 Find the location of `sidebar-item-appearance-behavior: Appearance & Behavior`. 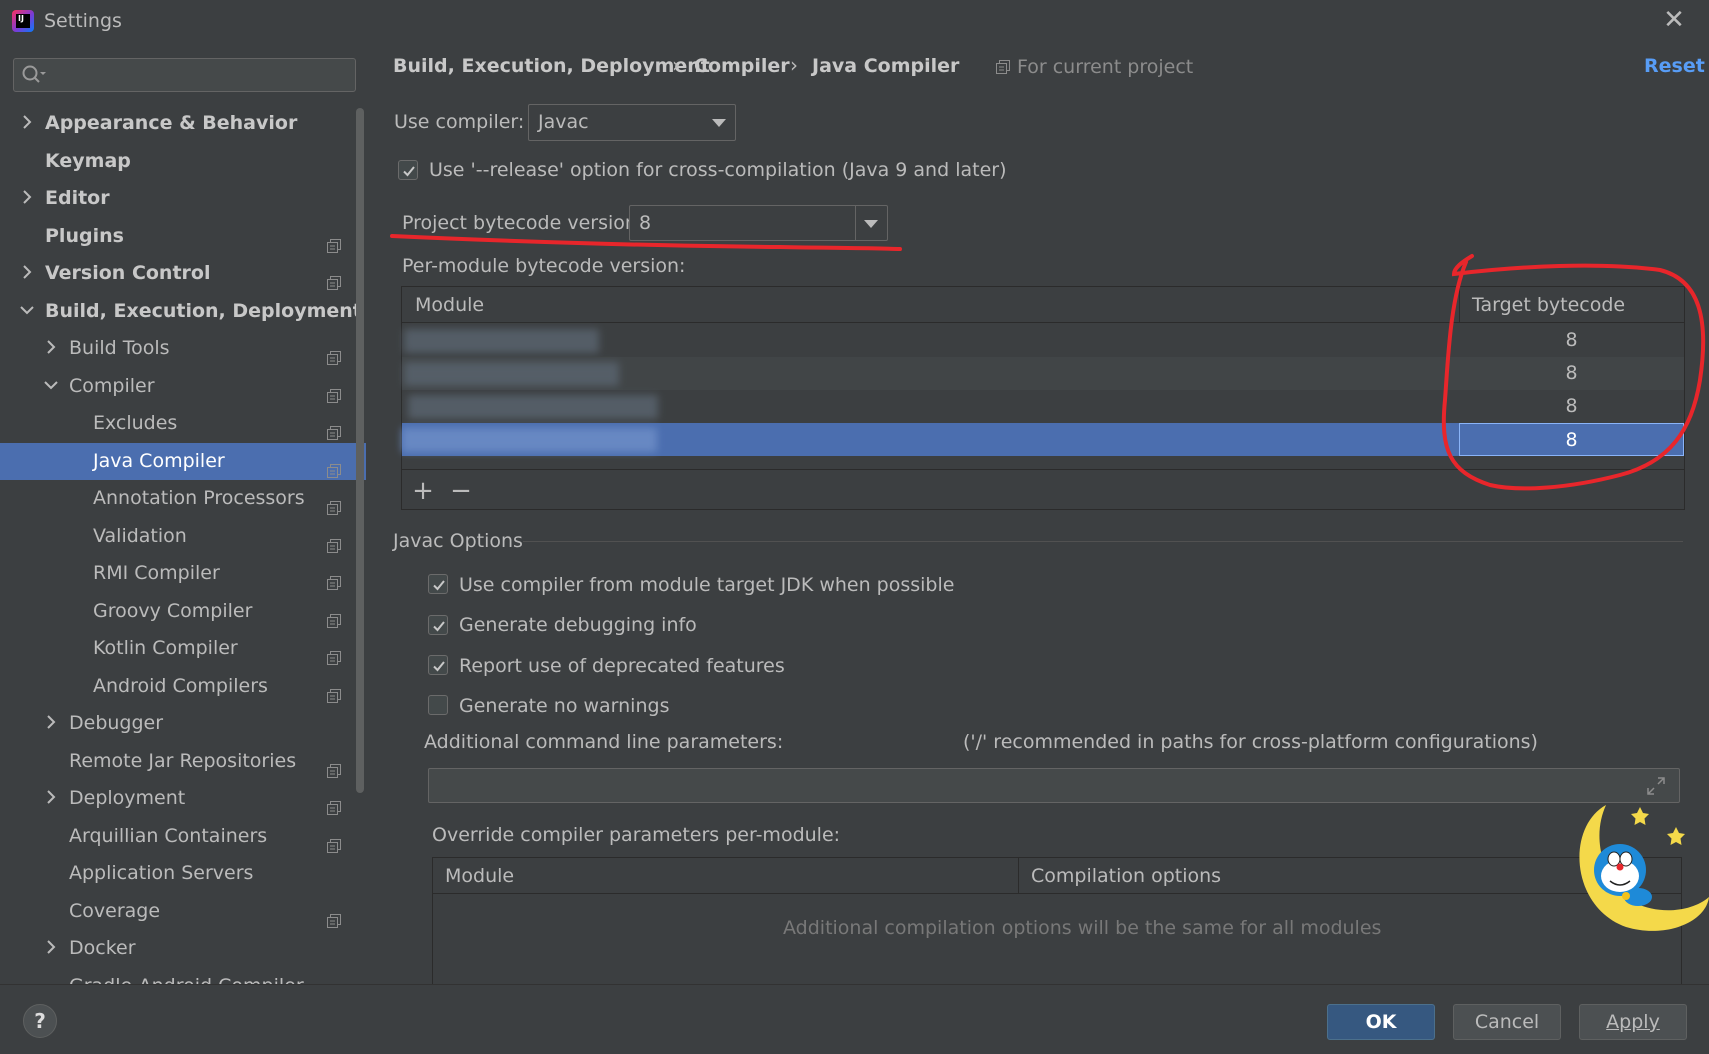

sidebar-item-appearance-behavior: Appearance & Behavior is located at coordinates (183, 123).